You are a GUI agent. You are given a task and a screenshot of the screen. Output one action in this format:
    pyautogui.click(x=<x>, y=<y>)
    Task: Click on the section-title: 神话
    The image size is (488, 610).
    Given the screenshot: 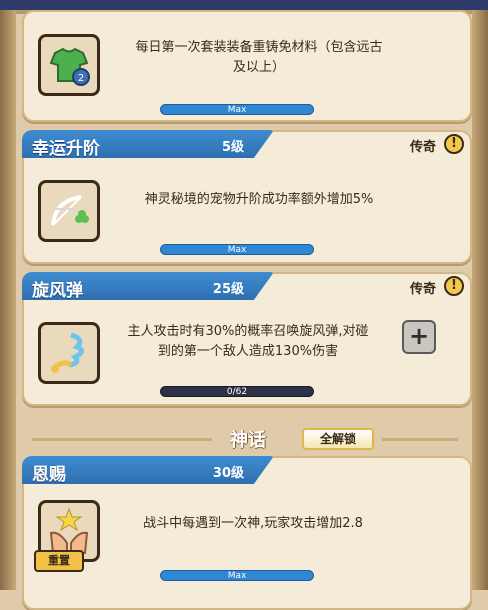 What is the action you would take?
    pyautogui.click(x=248, y=440)
    